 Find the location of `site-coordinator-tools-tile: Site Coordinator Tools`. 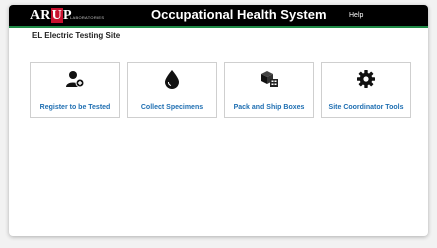

site-coordinator-tools-tile: Site Coordinator Tools is located at coordinates (366, 90).